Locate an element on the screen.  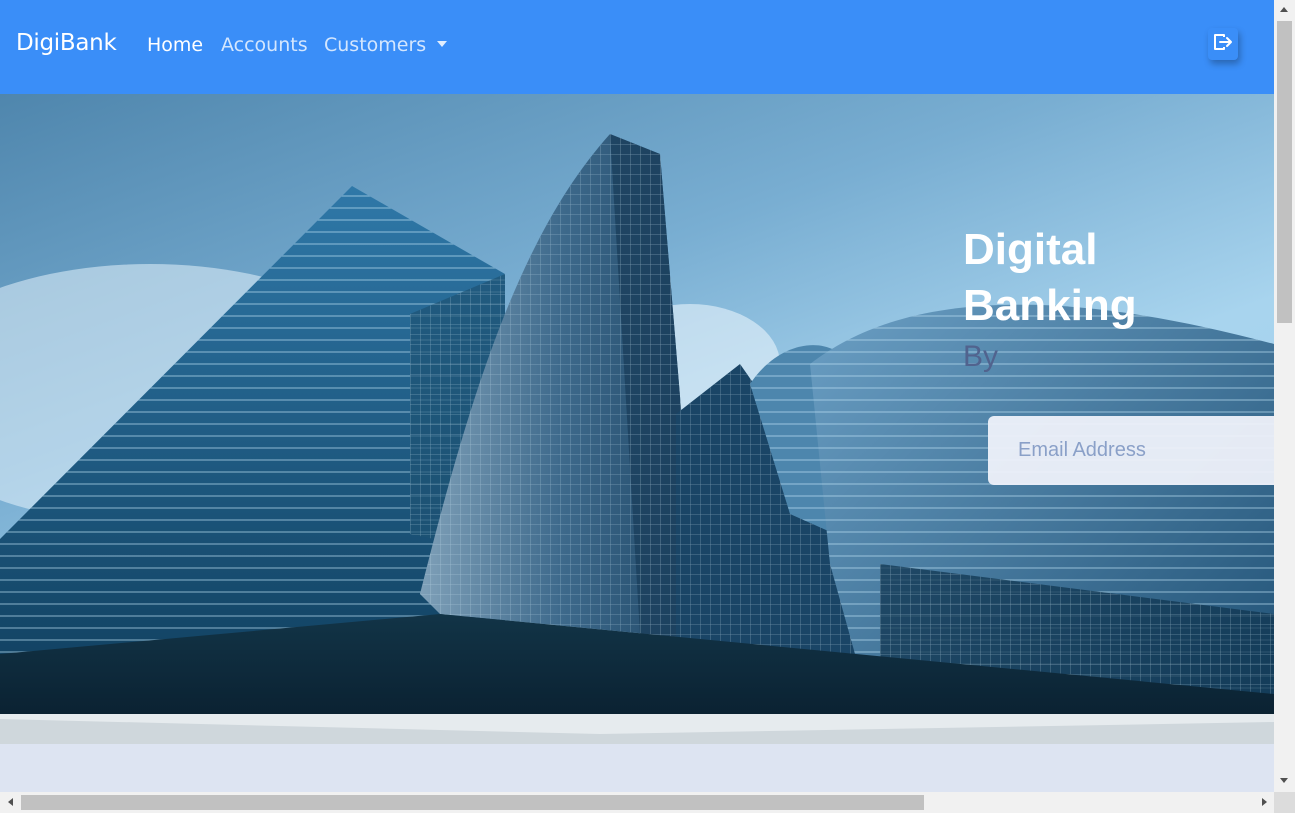
logout-button is located at coordinates (1223, 44).